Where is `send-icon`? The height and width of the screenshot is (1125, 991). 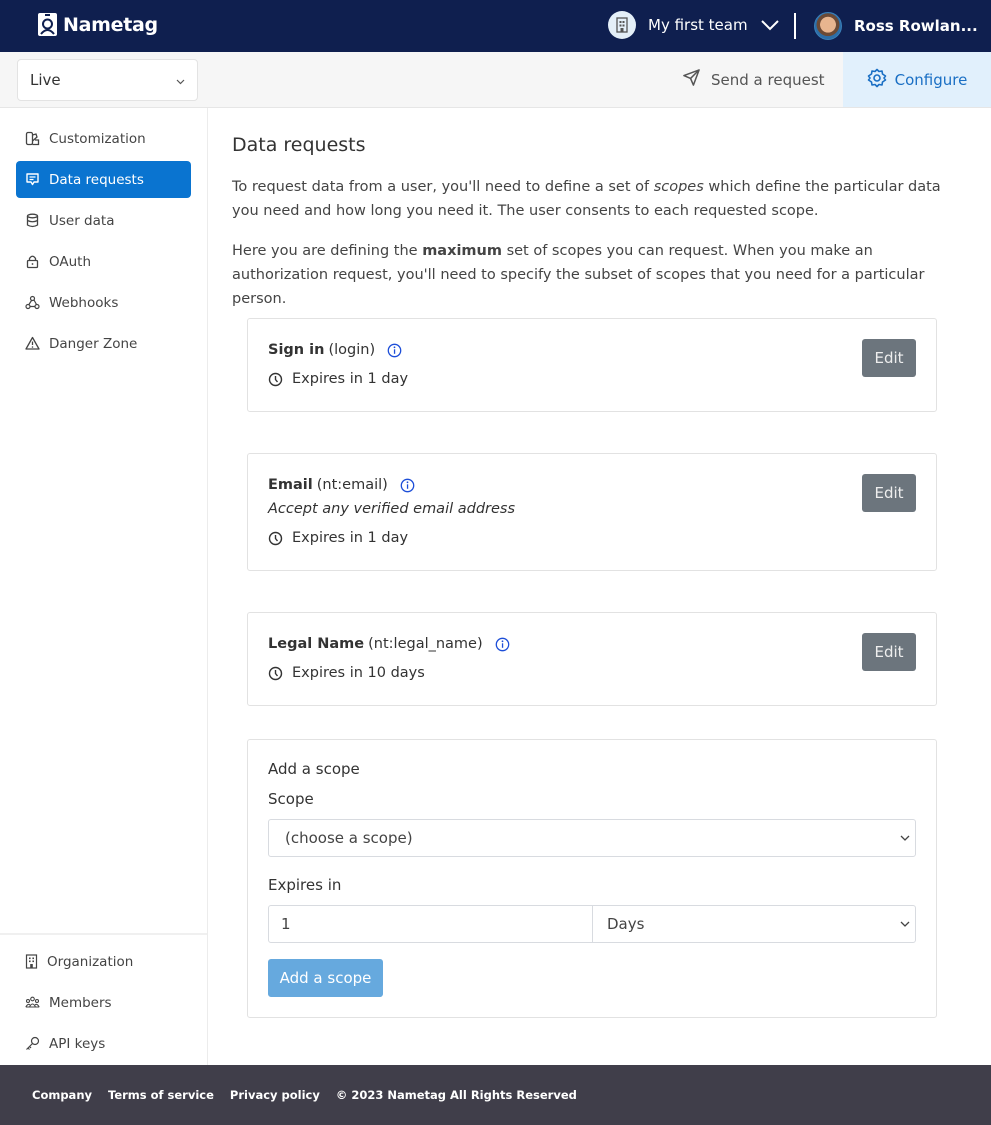
send-icon is located at coordinates (691, 79).